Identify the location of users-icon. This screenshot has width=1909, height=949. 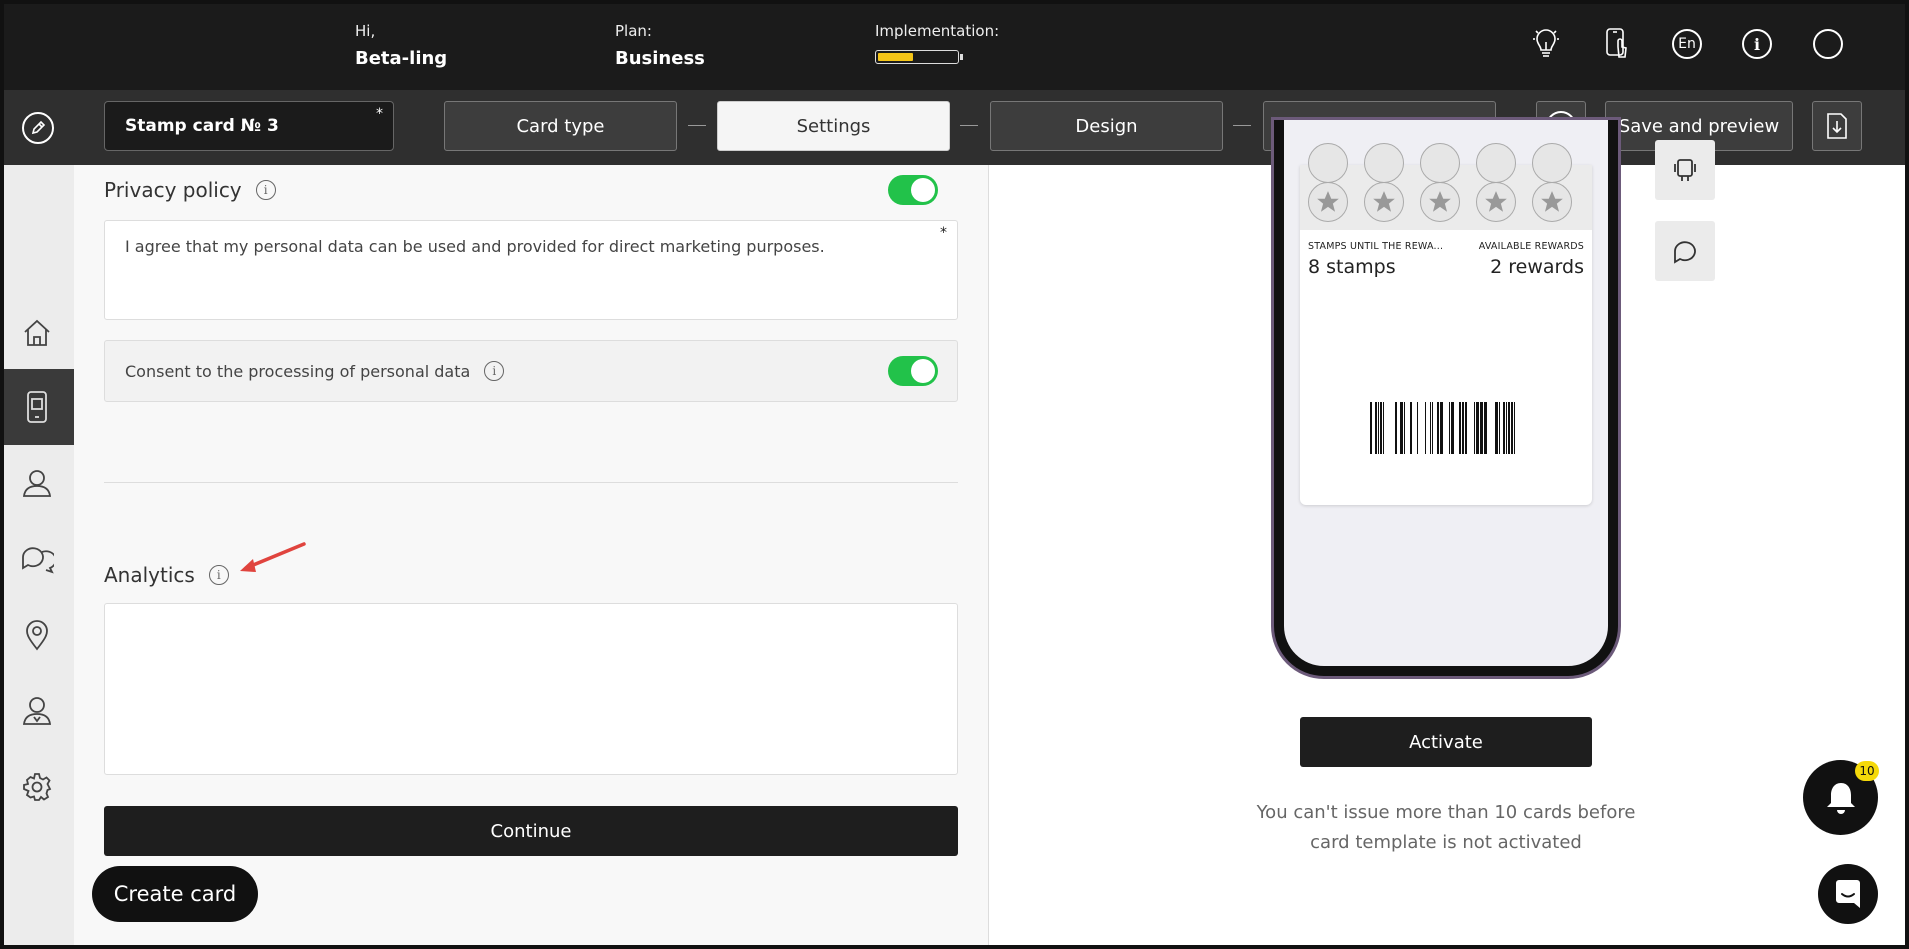
(37, 483).